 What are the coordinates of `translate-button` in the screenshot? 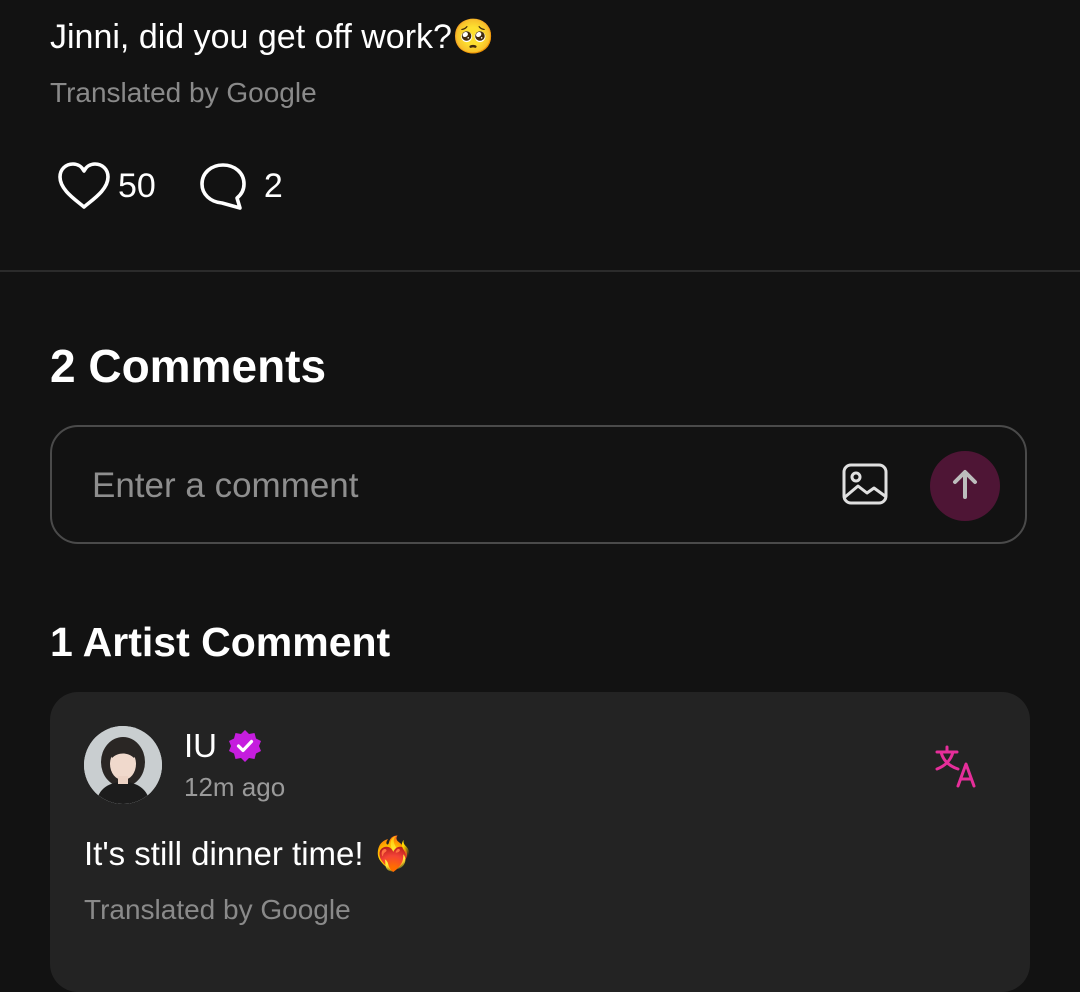 It's located at (958, 766).